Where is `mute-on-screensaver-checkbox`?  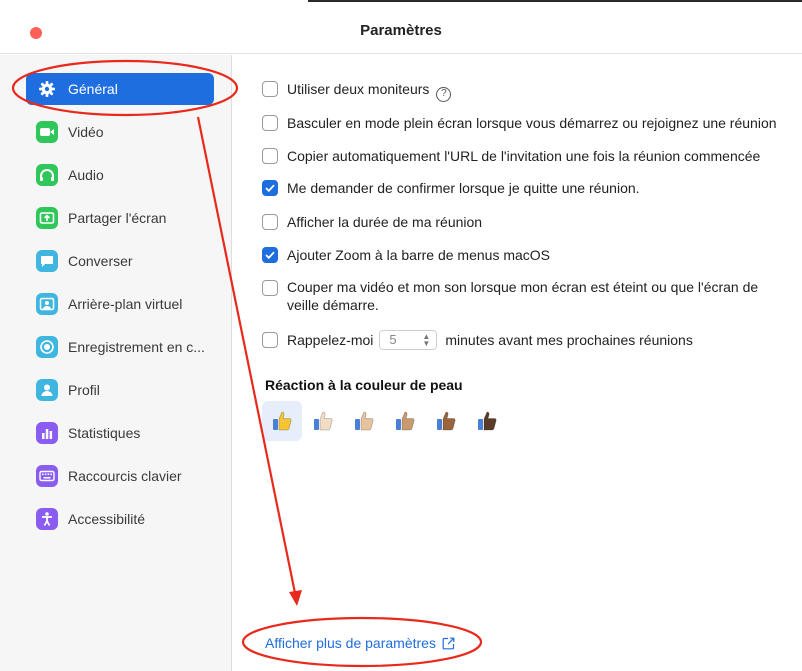 mute-on-screensaver-checkbox is located at coordinates (270, 288).